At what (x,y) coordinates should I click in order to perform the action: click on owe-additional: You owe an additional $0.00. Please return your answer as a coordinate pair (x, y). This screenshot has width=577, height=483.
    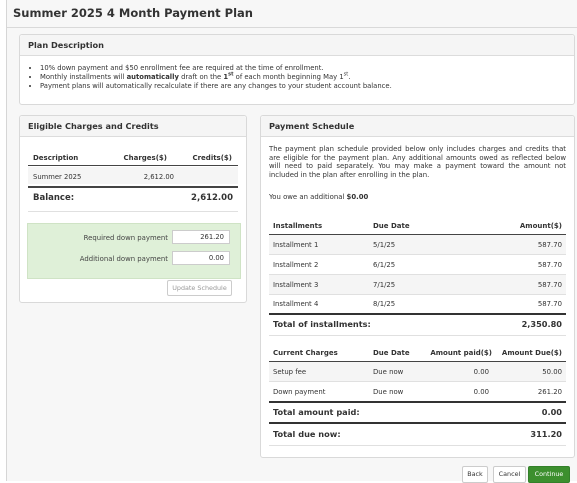
    Looking at the image, I should click on (318, 197).